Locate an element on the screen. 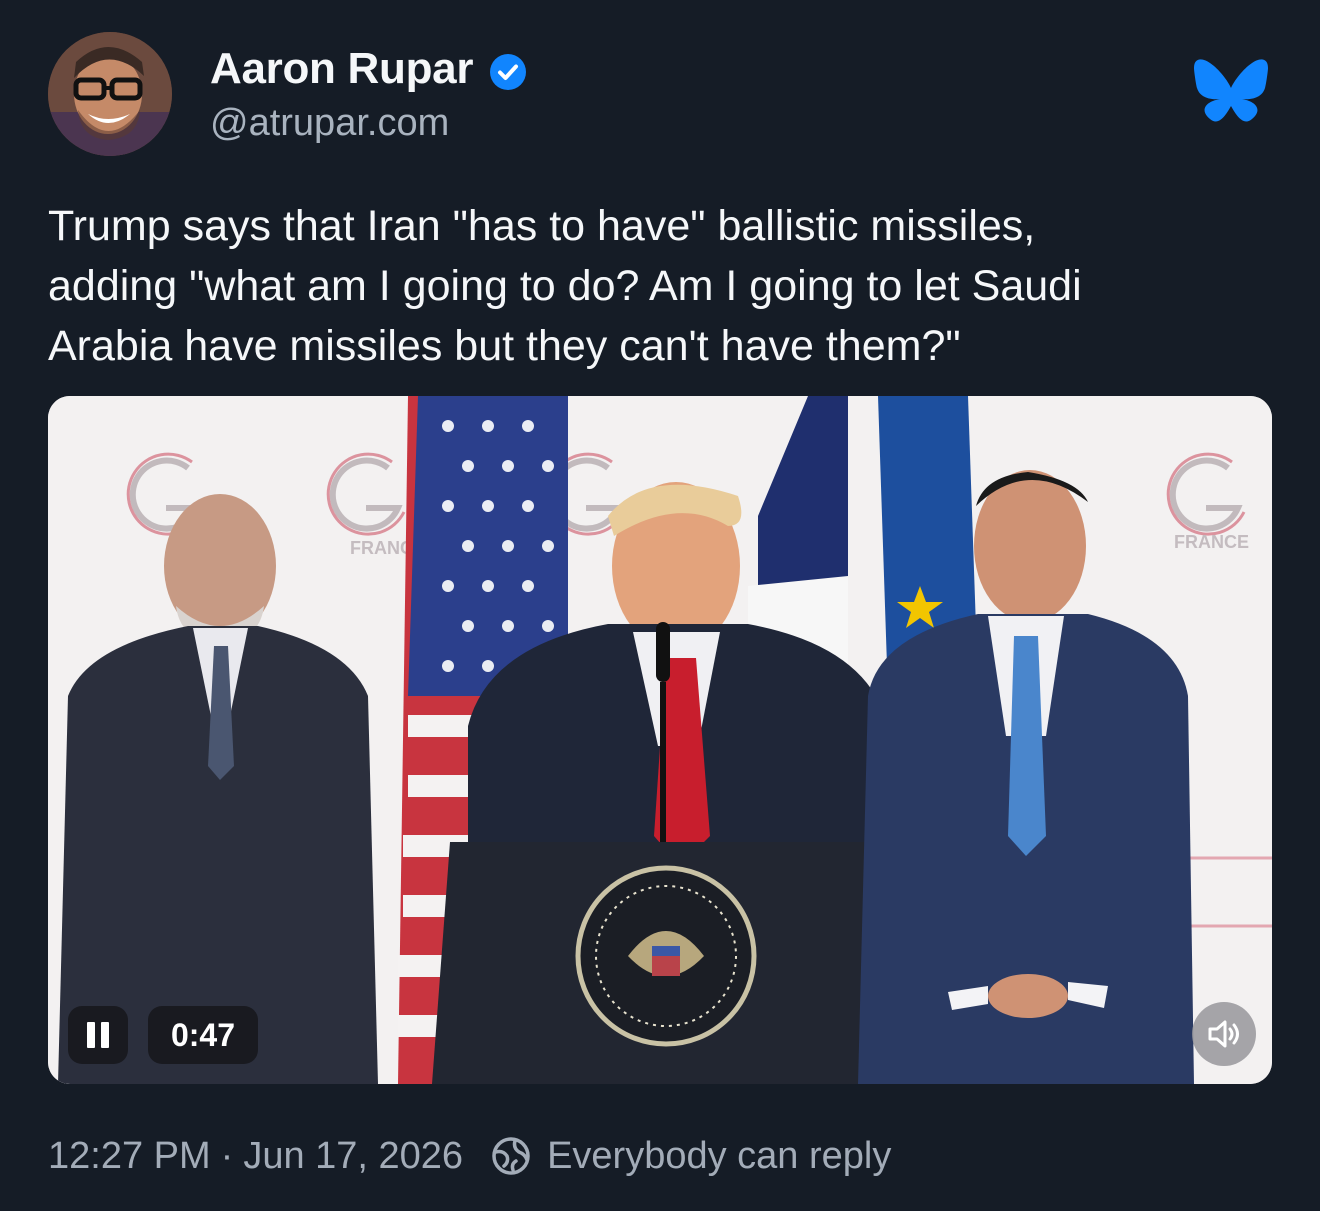 The height and width of the screenshot is (1211, 1320). bluesky-butterfly-icon is located at coordinates (1231, 91).